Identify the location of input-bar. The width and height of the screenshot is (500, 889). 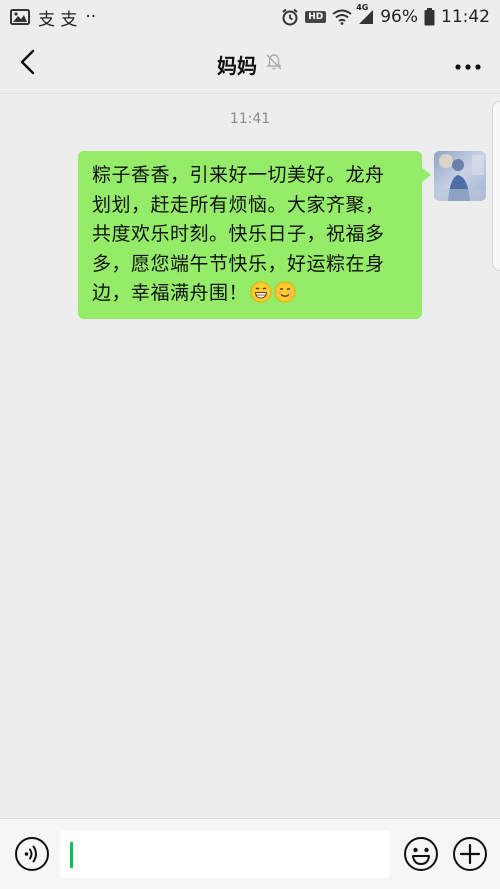
(250, 853).